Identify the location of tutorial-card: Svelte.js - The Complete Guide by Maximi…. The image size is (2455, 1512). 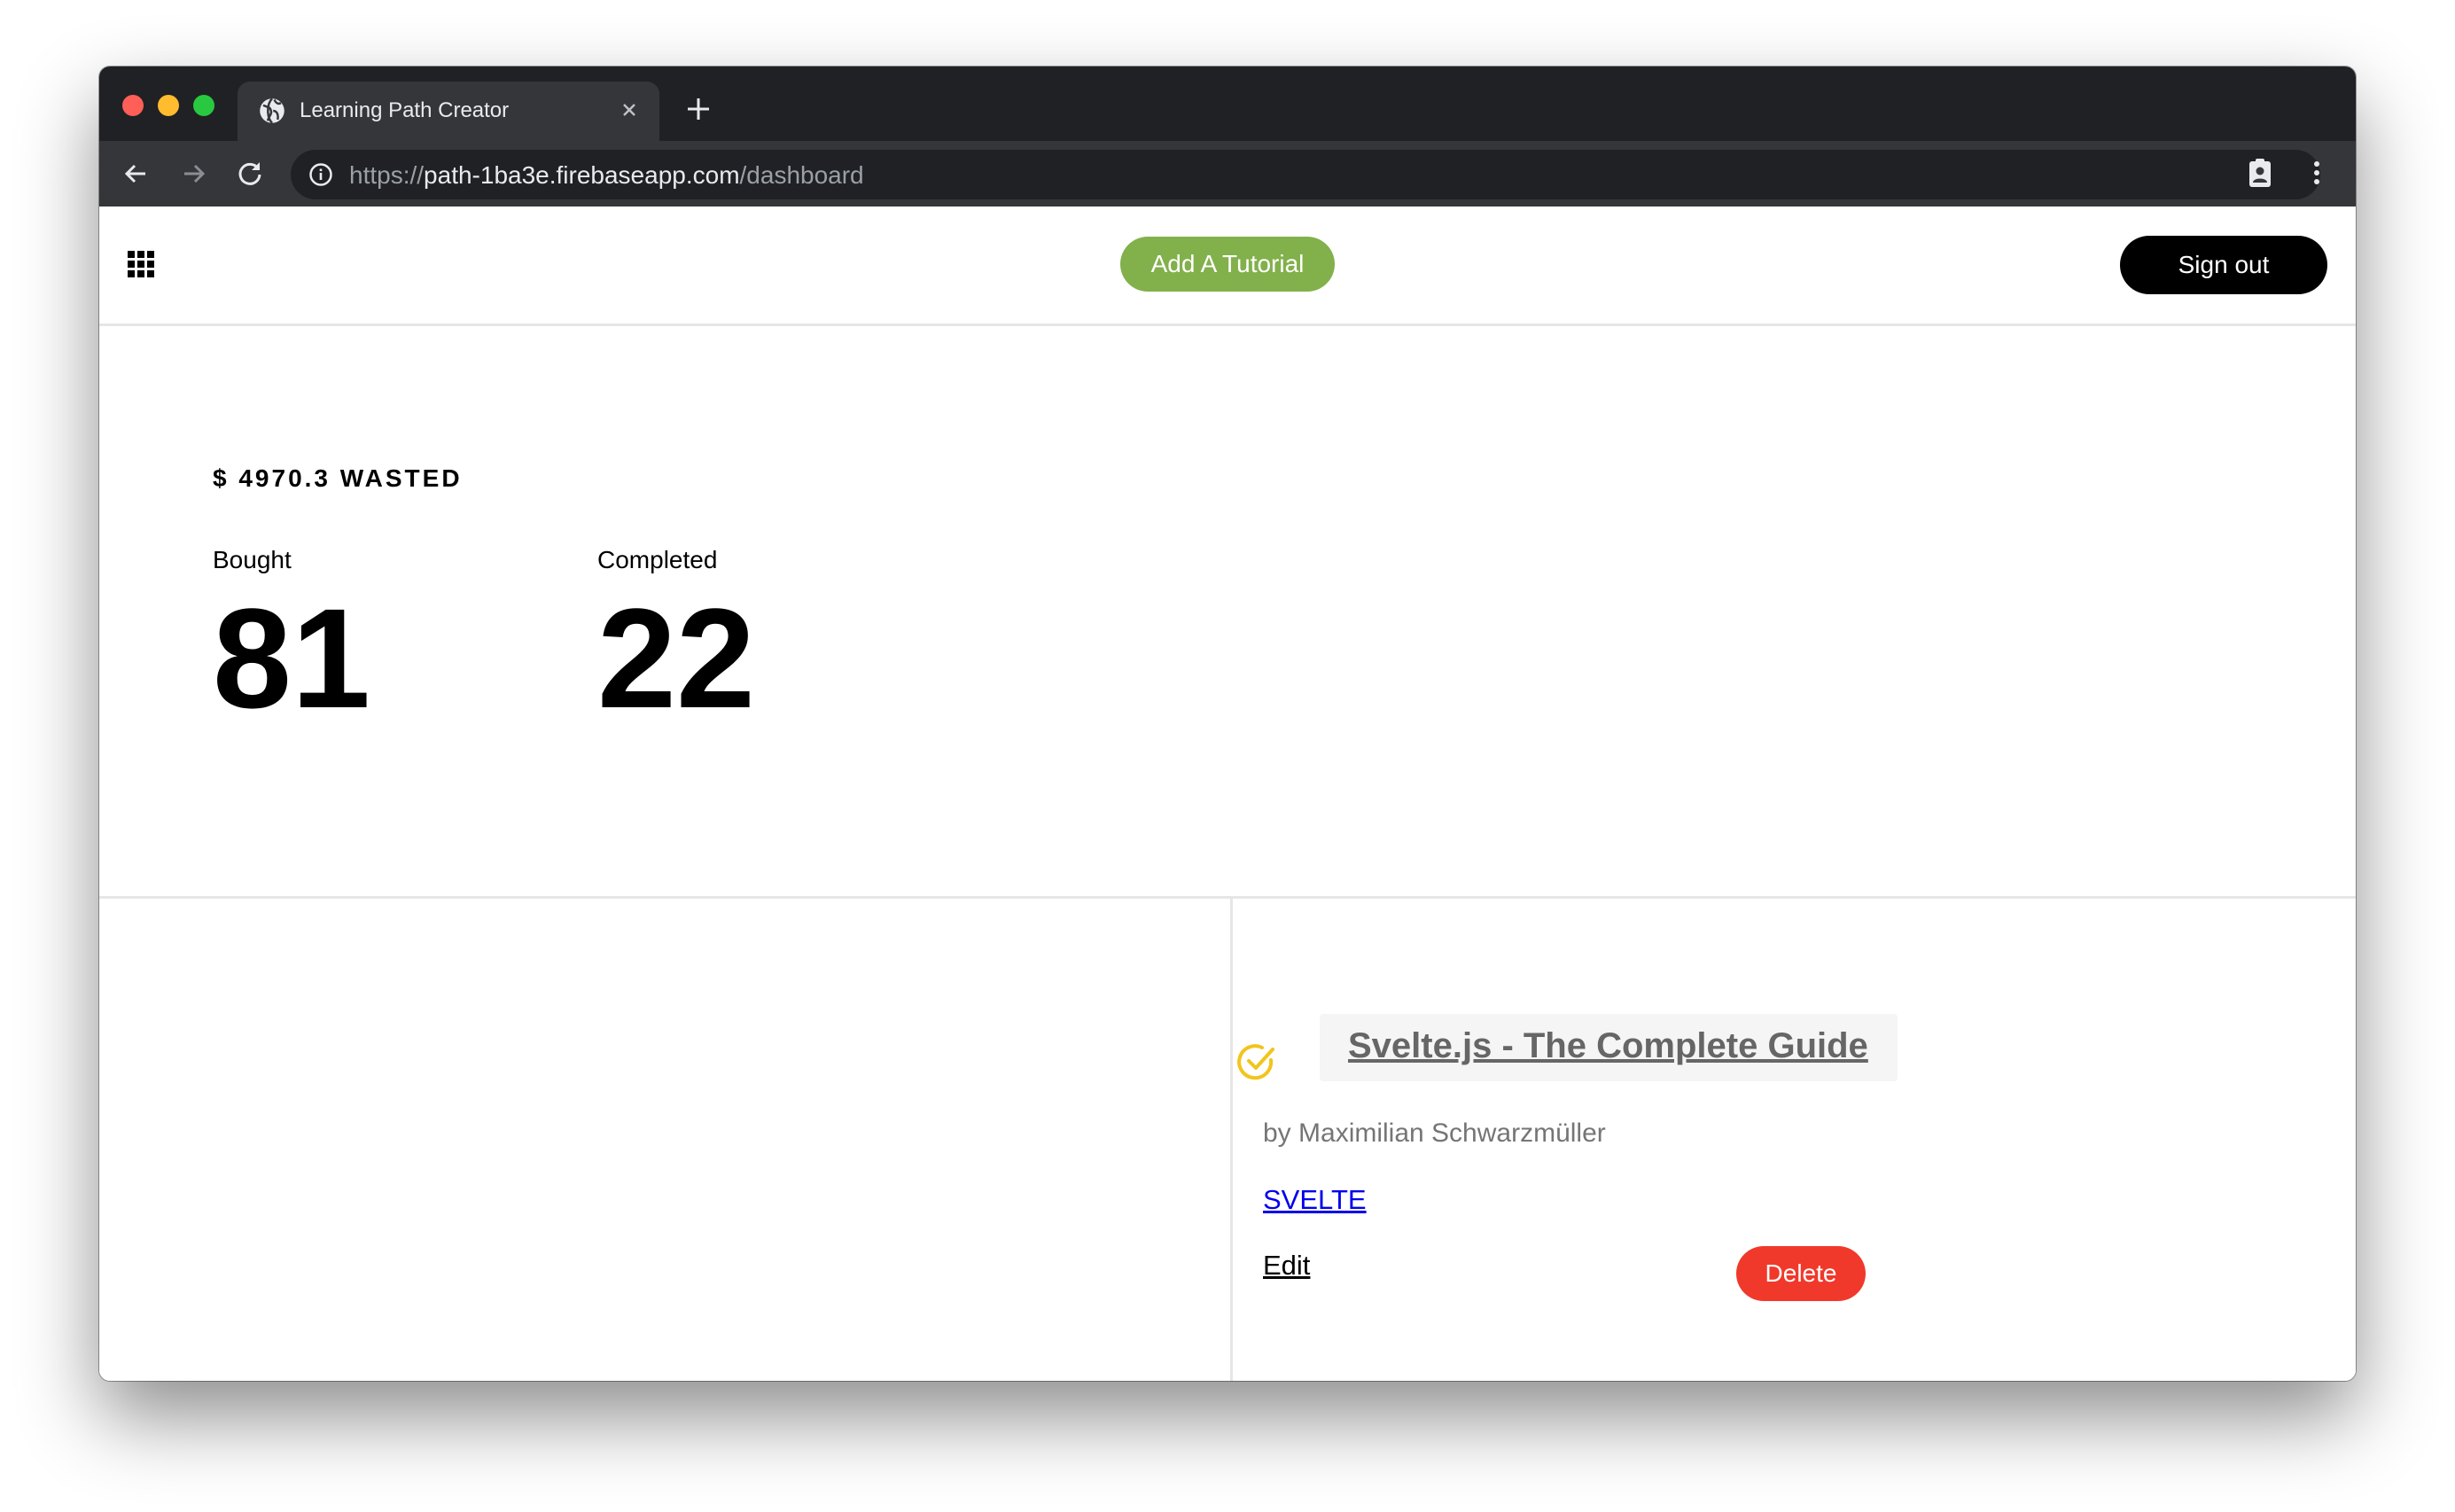
(1794, 1140).